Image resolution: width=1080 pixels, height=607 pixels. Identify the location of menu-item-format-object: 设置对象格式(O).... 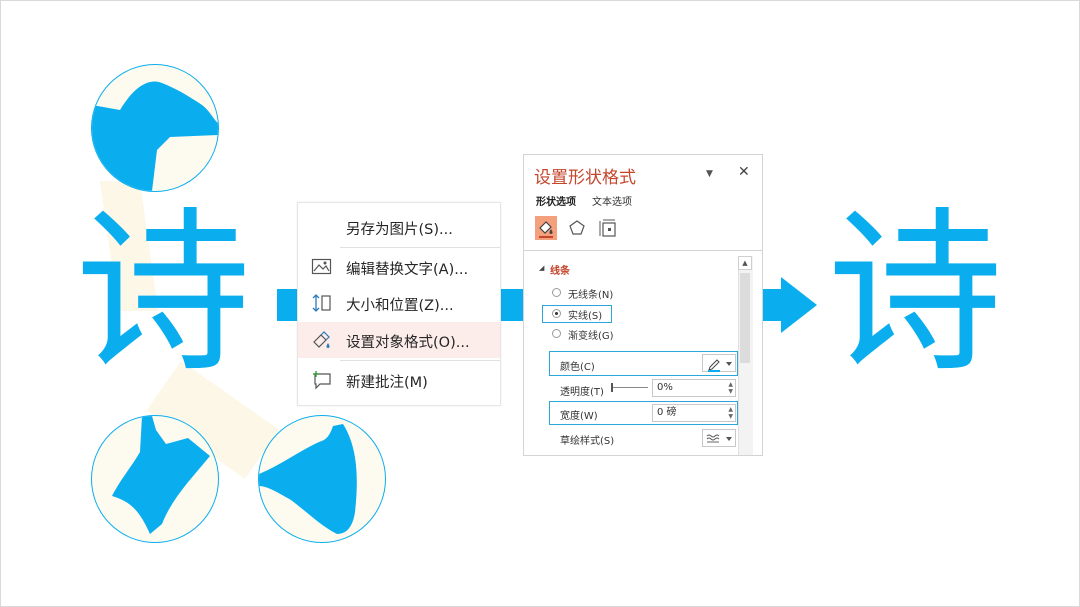
(399, 340).